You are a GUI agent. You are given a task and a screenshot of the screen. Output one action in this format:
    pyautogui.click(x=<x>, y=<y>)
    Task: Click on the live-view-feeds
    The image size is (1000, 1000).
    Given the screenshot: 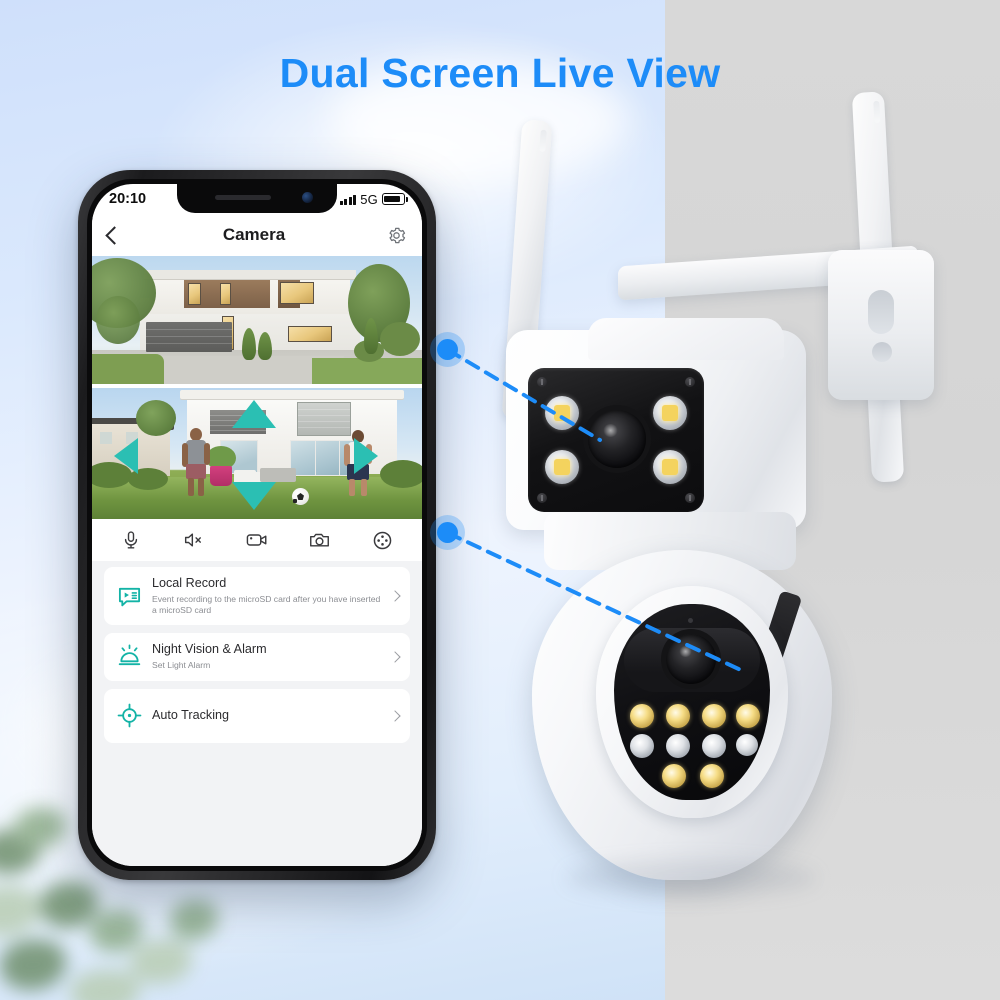 What is the action you would take?
    pyautogui.click(x=257, y=387)
    